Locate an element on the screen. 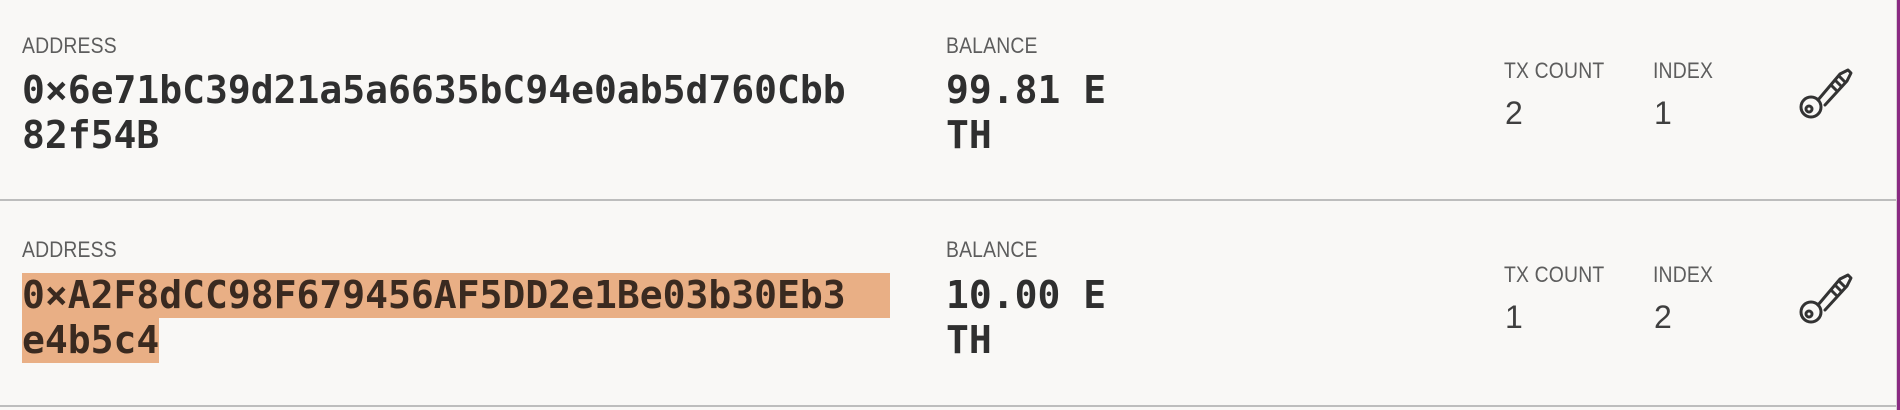  balance-line: 99.81 E is located at coordinates (1026, 90).